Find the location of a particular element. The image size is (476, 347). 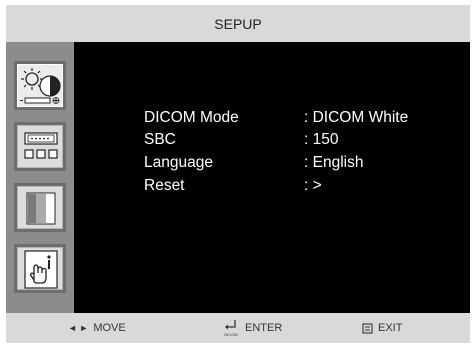

enter-icon: DICOM is located at coordinates (231, 328).